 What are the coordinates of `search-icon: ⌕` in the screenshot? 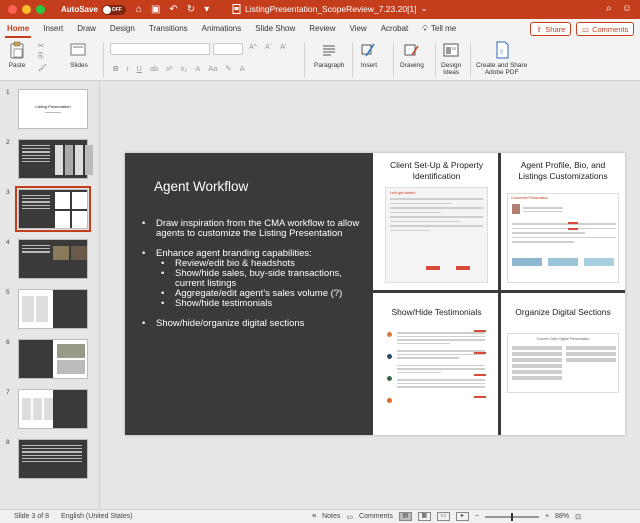 It's located at (609, 8).